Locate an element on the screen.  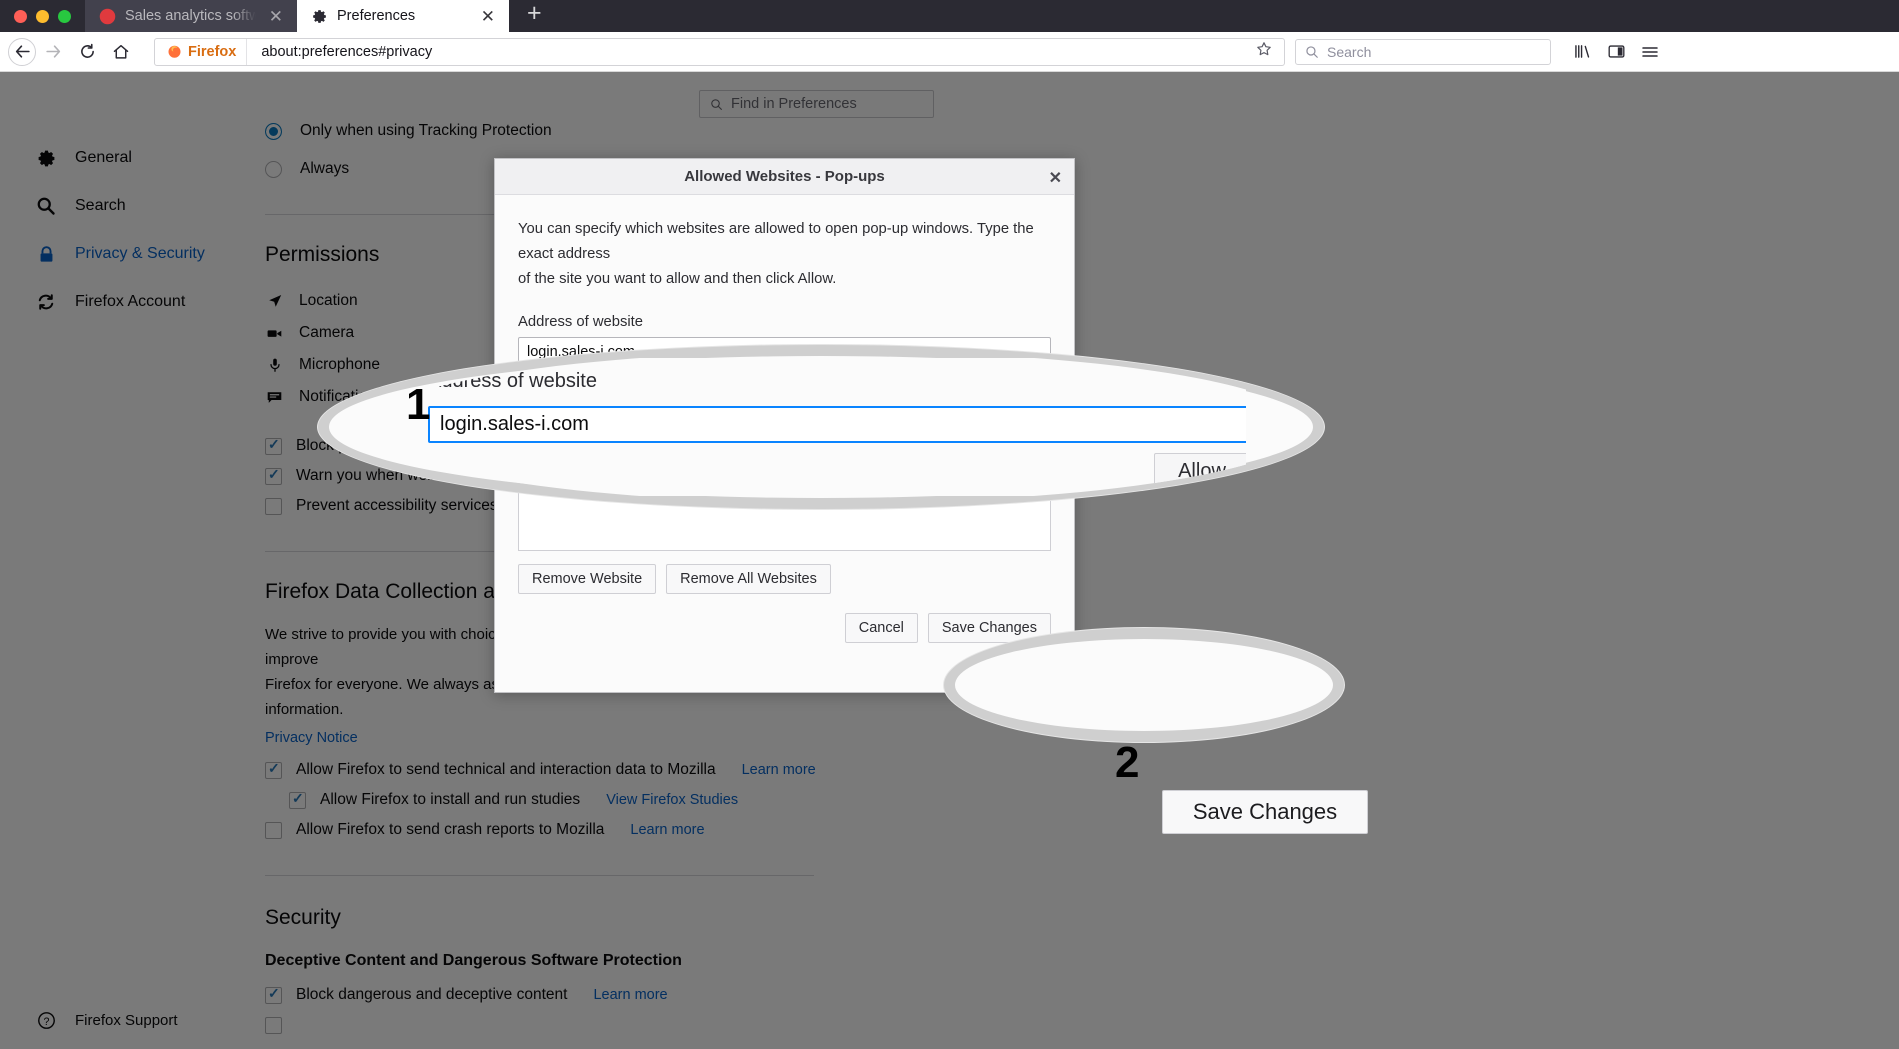
callout-number-2: 2 is located at coordinates (1127, 762).